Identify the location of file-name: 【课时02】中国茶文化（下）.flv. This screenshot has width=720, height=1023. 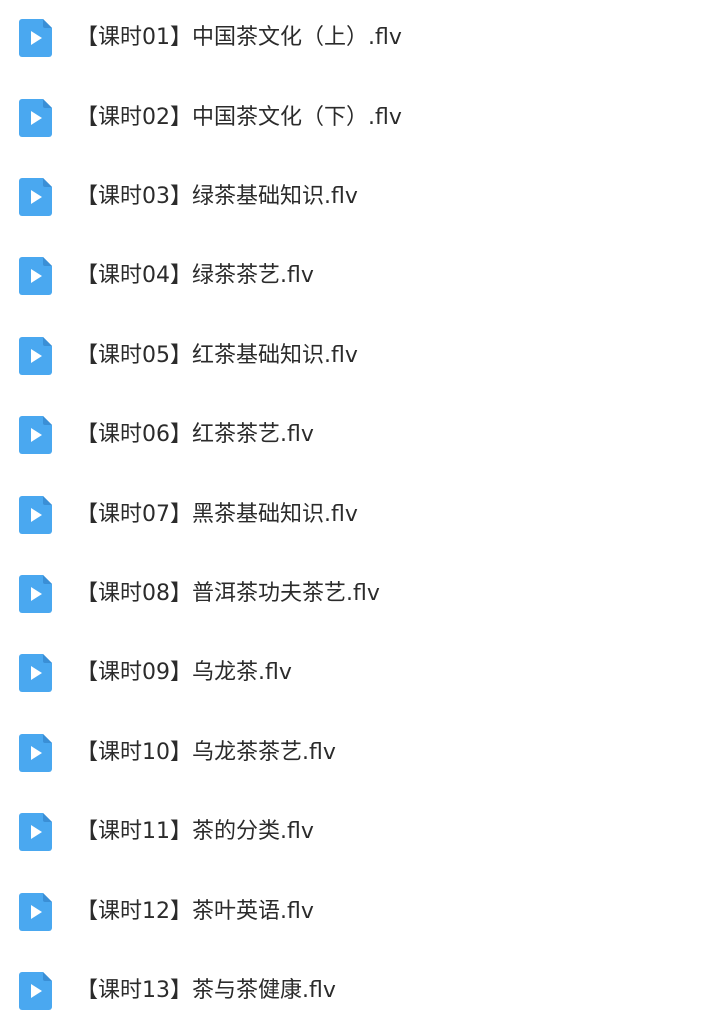
(239, 117).